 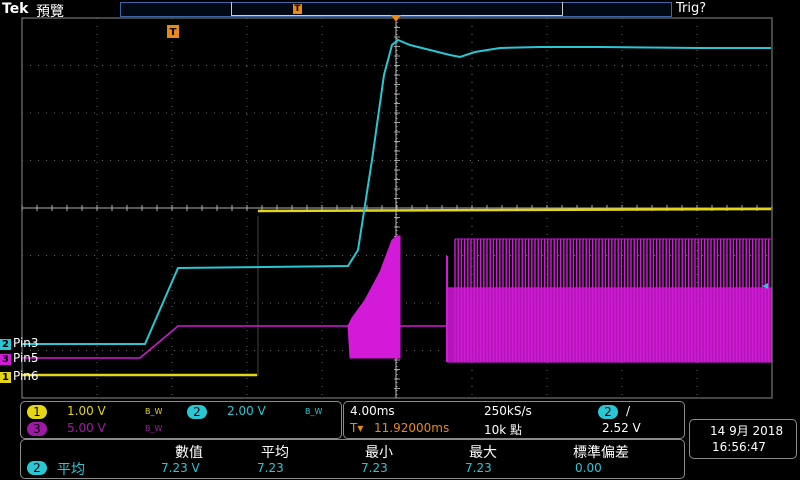 What do you see at coordinates (86, 411) in the screenshot?
I see `ch1-scale: 1.00 V` at bounding box center [86, 411].